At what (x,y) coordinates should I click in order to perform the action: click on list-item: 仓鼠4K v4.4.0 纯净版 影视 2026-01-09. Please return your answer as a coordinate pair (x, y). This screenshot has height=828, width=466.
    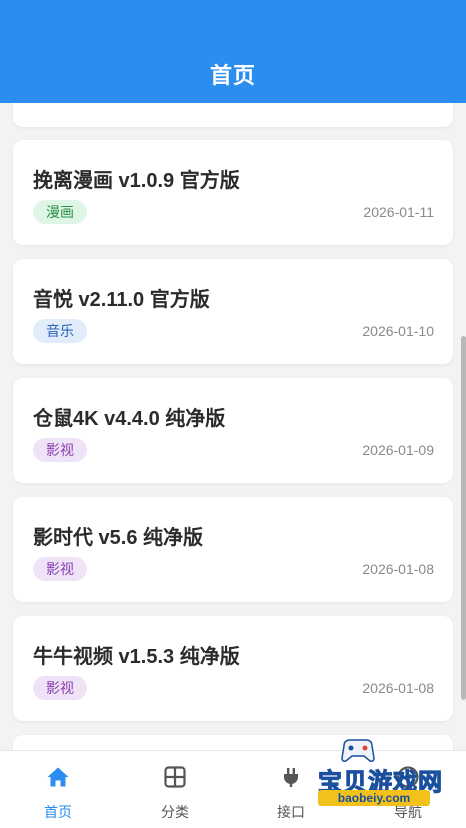
    Looking at the image, I should click on (233, 430).